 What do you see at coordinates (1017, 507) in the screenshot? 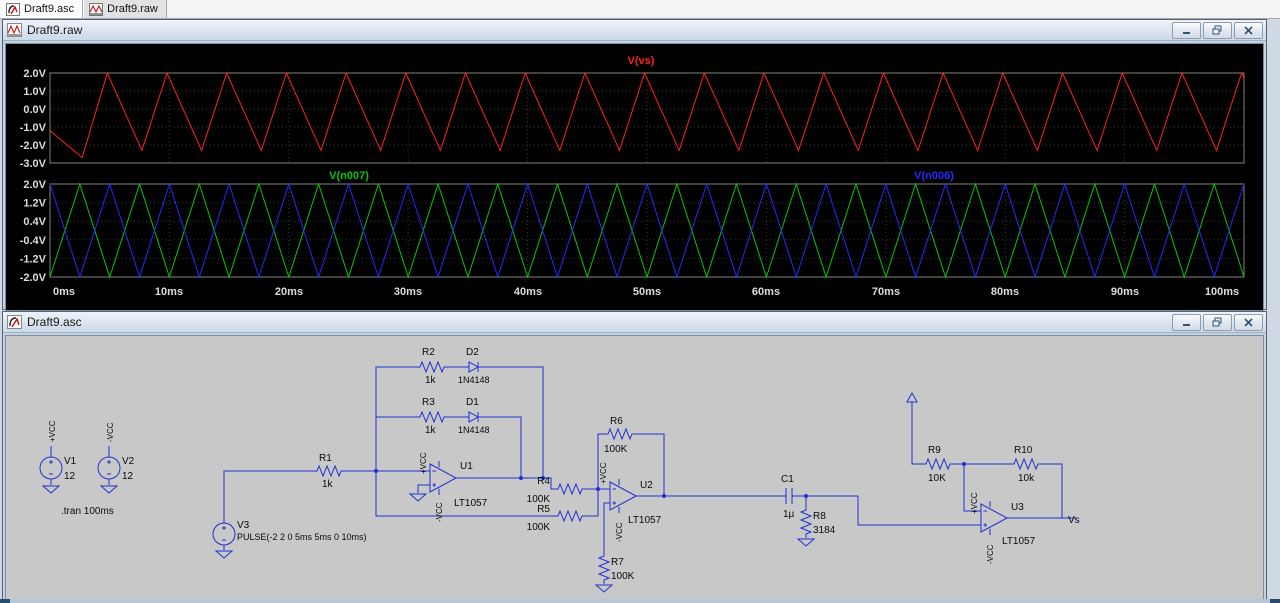
I see `svg-text: U3` at bounding box center [1017, 507].